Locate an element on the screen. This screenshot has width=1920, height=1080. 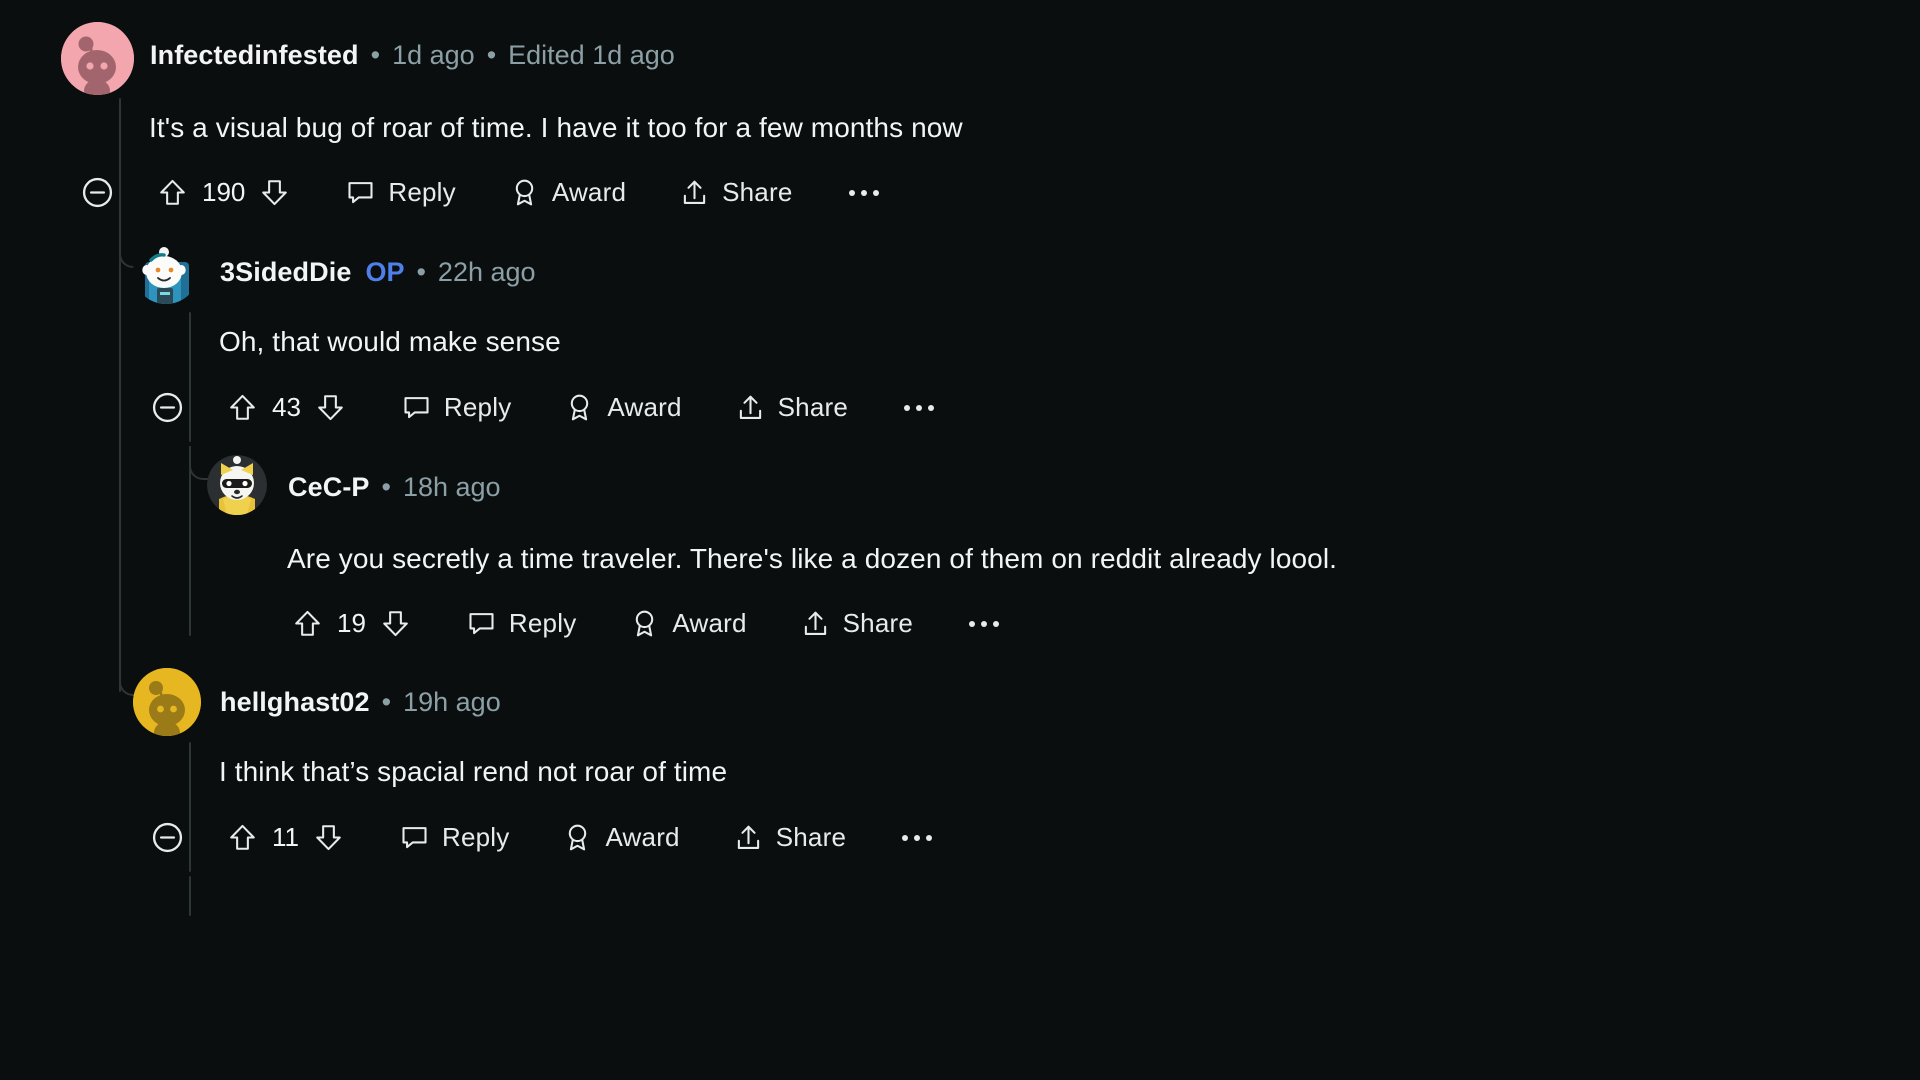
vote-count: 190 is located at coordinates (224, 192).